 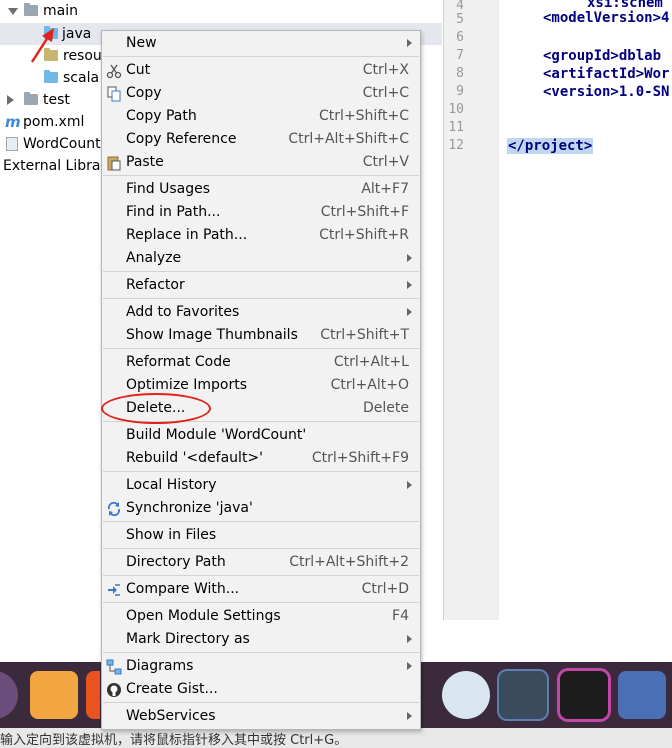 I want to click on line-number: 8, so click(x=460, y=73).